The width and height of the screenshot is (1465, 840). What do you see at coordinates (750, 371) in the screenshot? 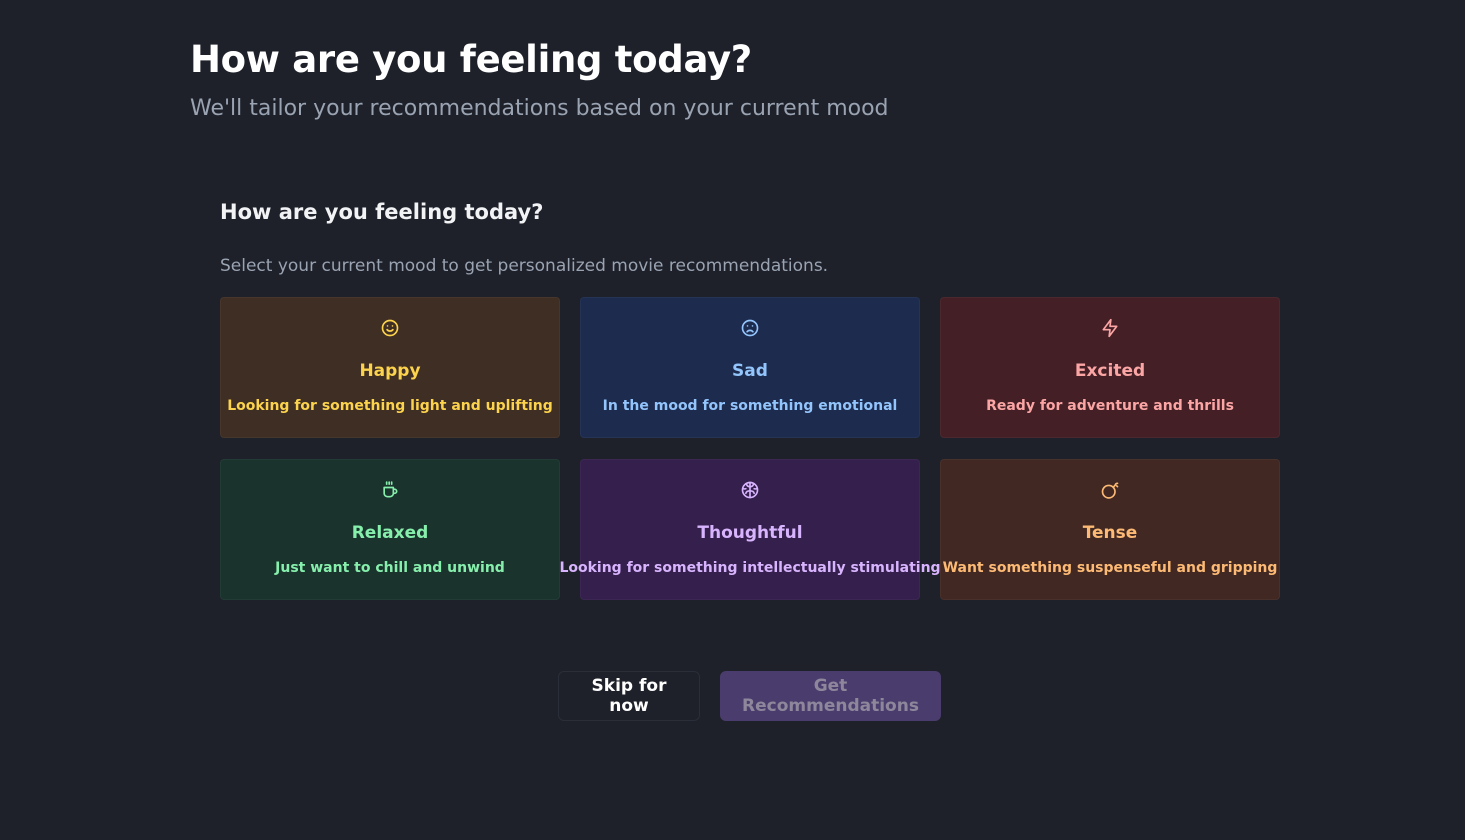
I see `mood-name: Sad` at bounding box center [750, 371].